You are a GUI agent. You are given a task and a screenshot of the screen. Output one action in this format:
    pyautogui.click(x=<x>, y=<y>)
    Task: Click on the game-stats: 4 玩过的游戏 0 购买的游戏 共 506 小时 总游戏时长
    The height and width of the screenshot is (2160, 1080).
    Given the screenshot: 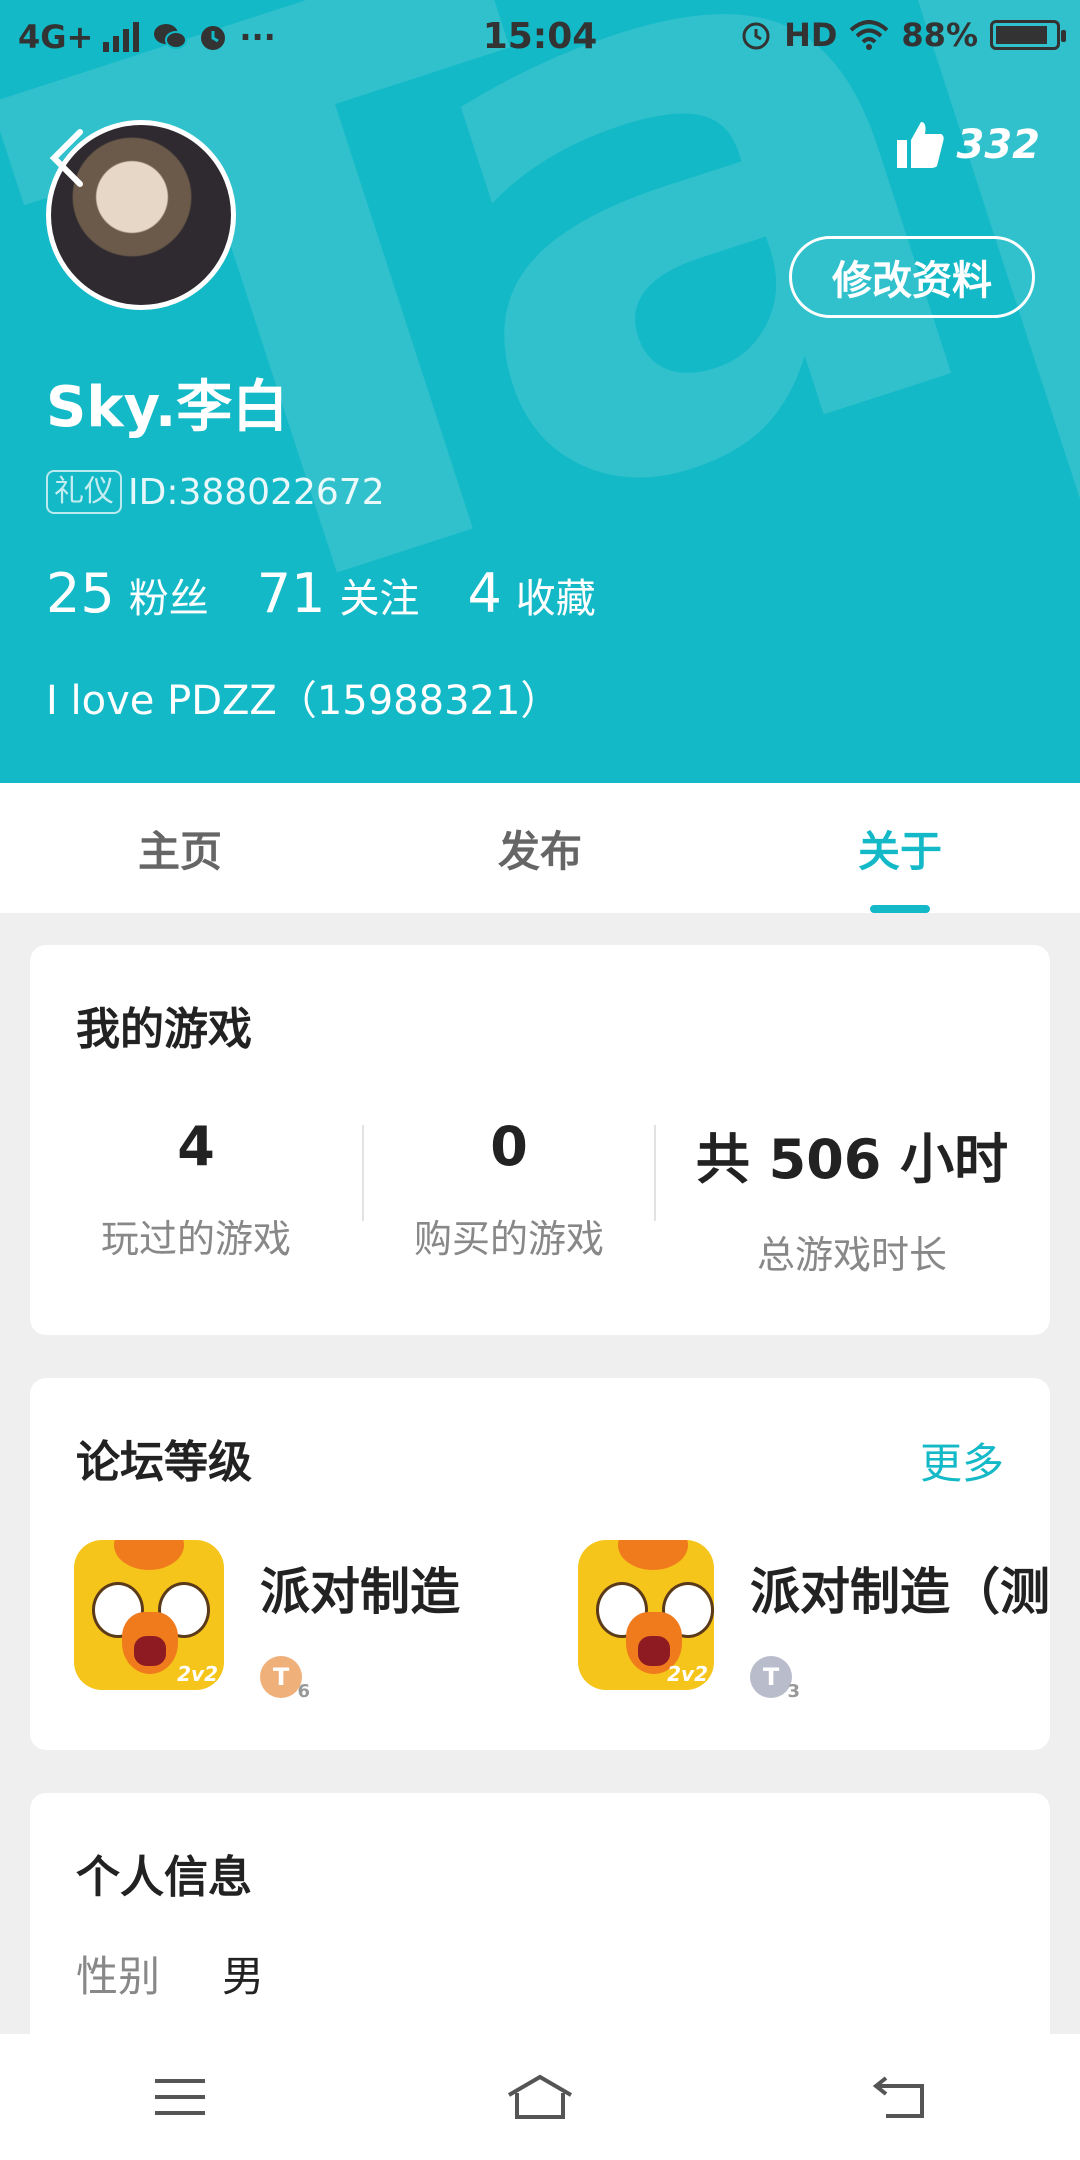 What is the action you would take?
    pyautogui.click(x=540, y=1197)
    